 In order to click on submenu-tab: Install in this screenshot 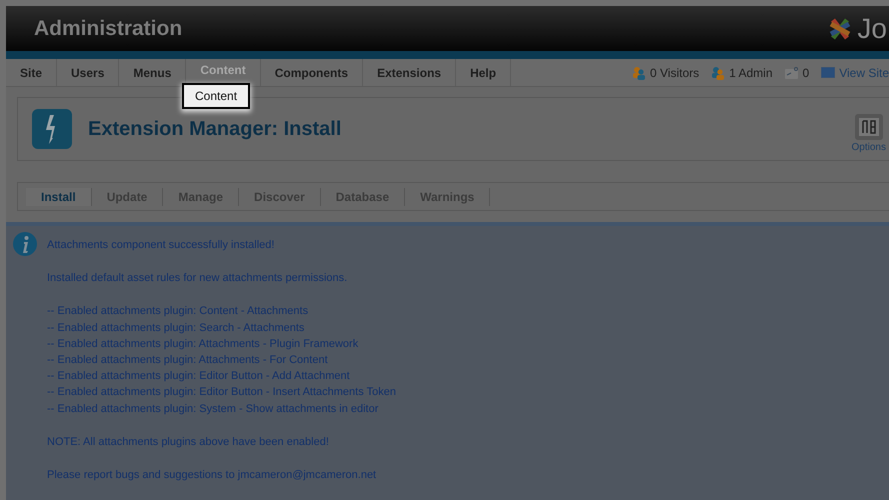, I will do `click(59, 197)`.